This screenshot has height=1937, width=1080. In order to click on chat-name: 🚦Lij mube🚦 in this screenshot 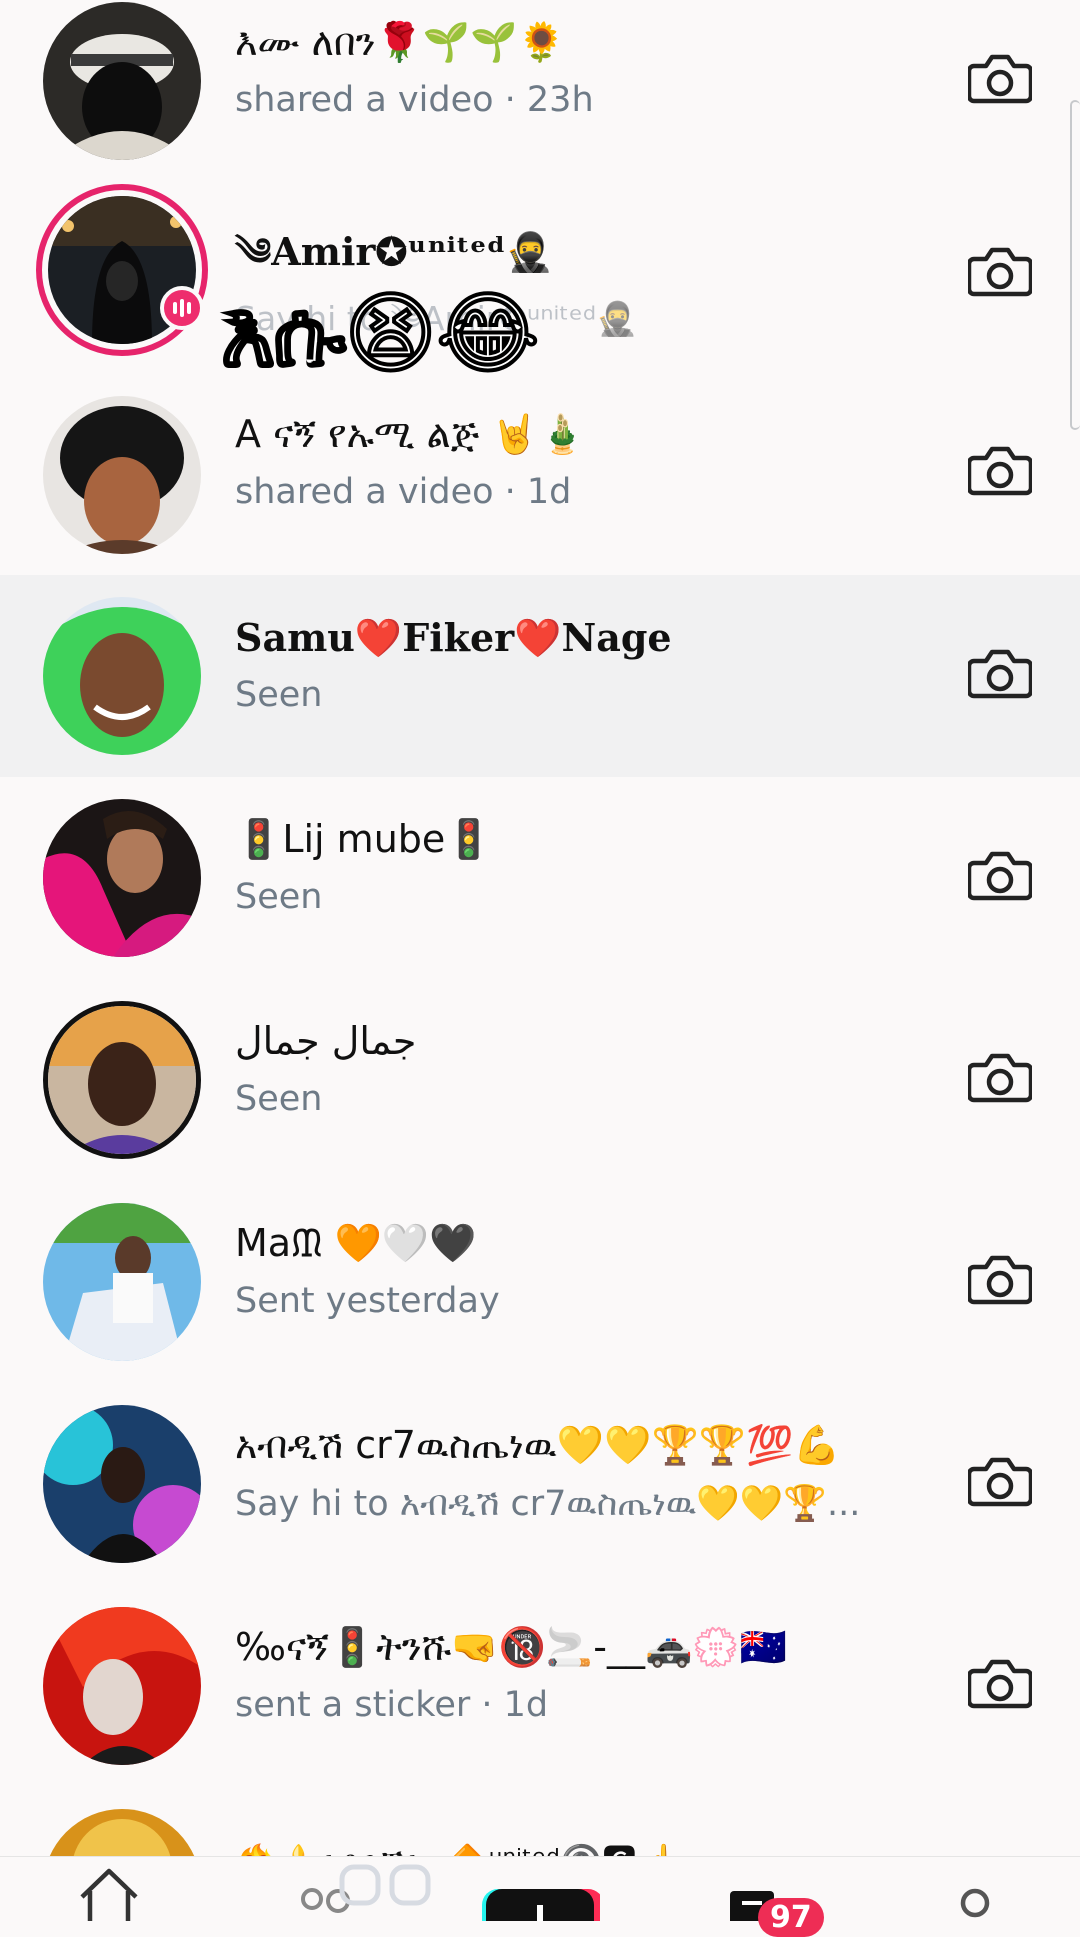, I will do `click(364, 839)`.